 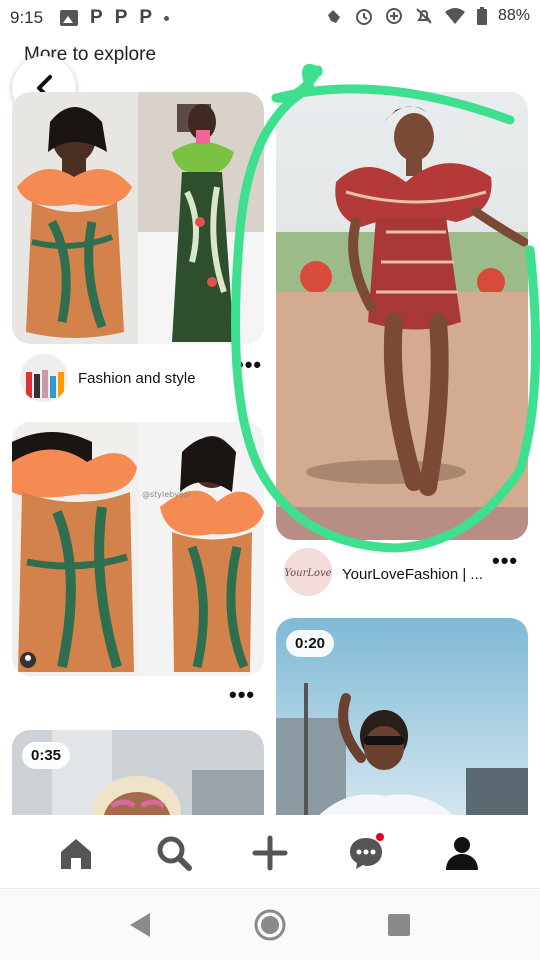 I want to click on system-recents-button, so click(x=399, y=925).